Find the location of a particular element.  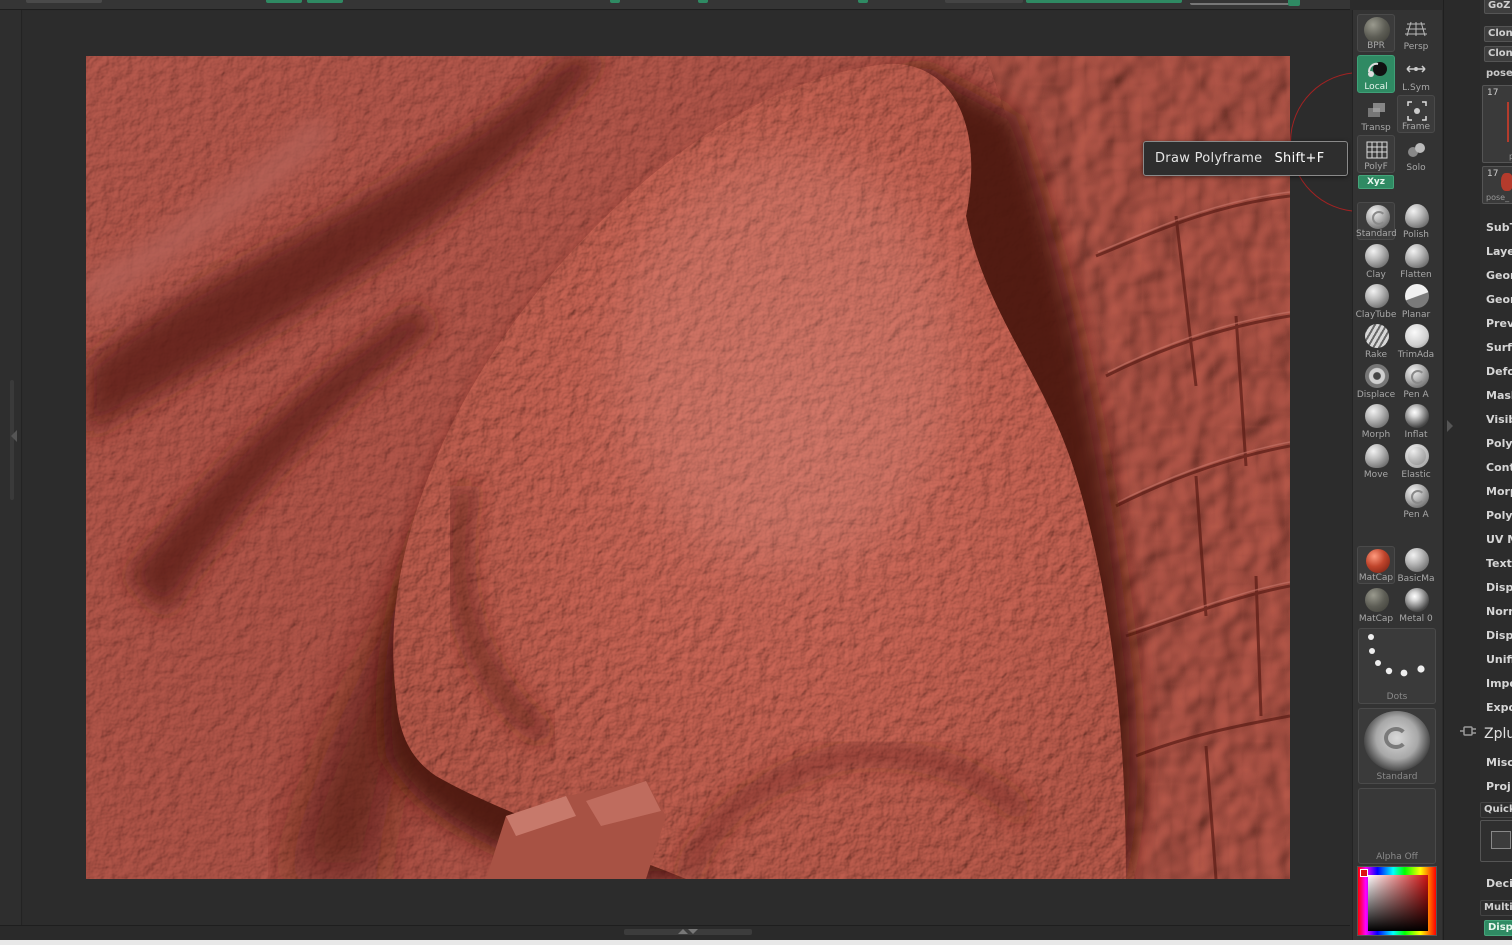

tool-thumbnail-preview is located at coordinates (1506, 182).